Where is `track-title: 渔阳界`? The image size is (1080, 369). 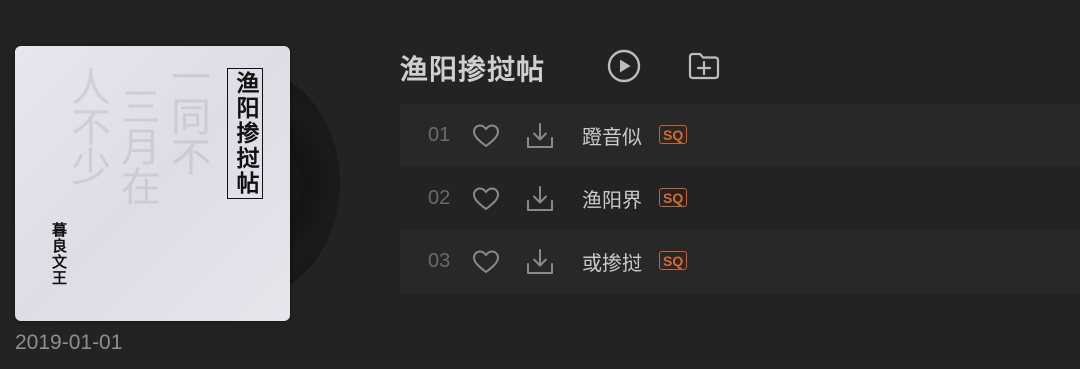
track-title: 渔阳界 is located at coordinates (612, 200).